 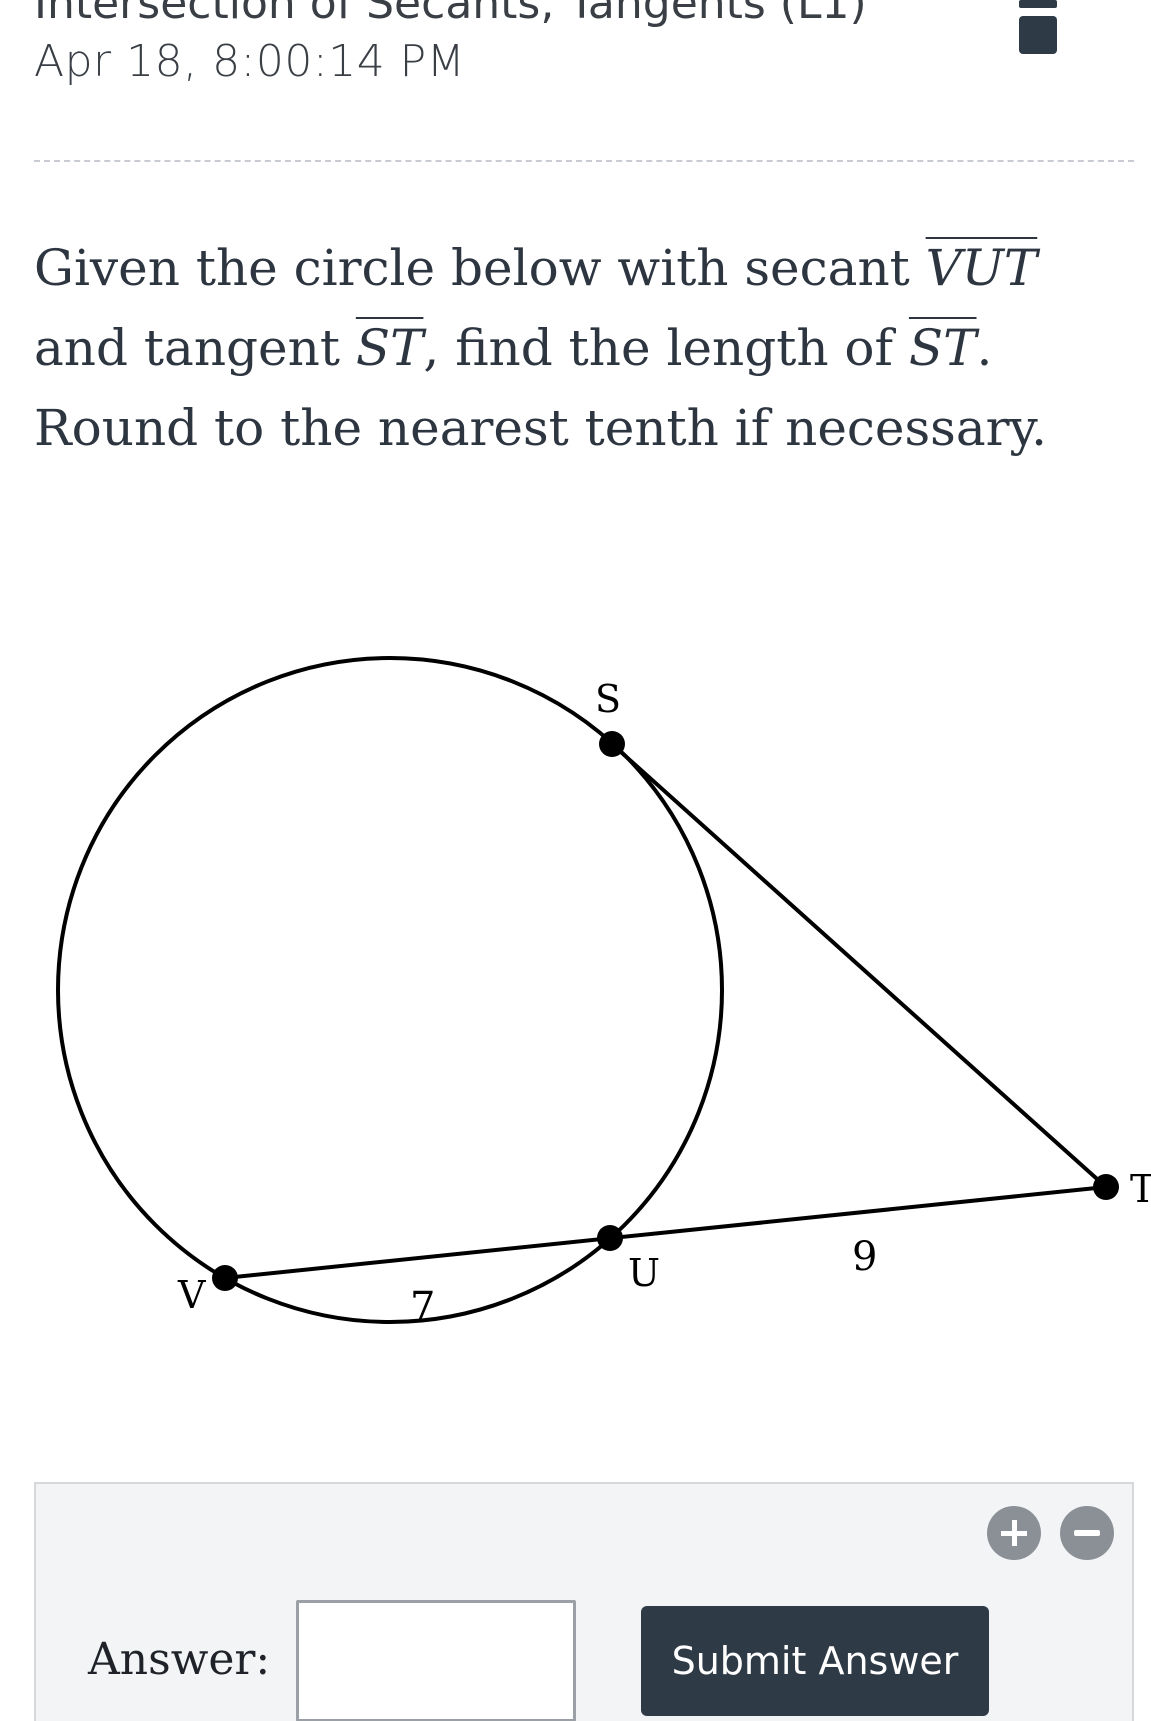 What do you see at coordinates (225, 1278) in the screenshot?
I see `point-v` at bounding box center [225, 1278].